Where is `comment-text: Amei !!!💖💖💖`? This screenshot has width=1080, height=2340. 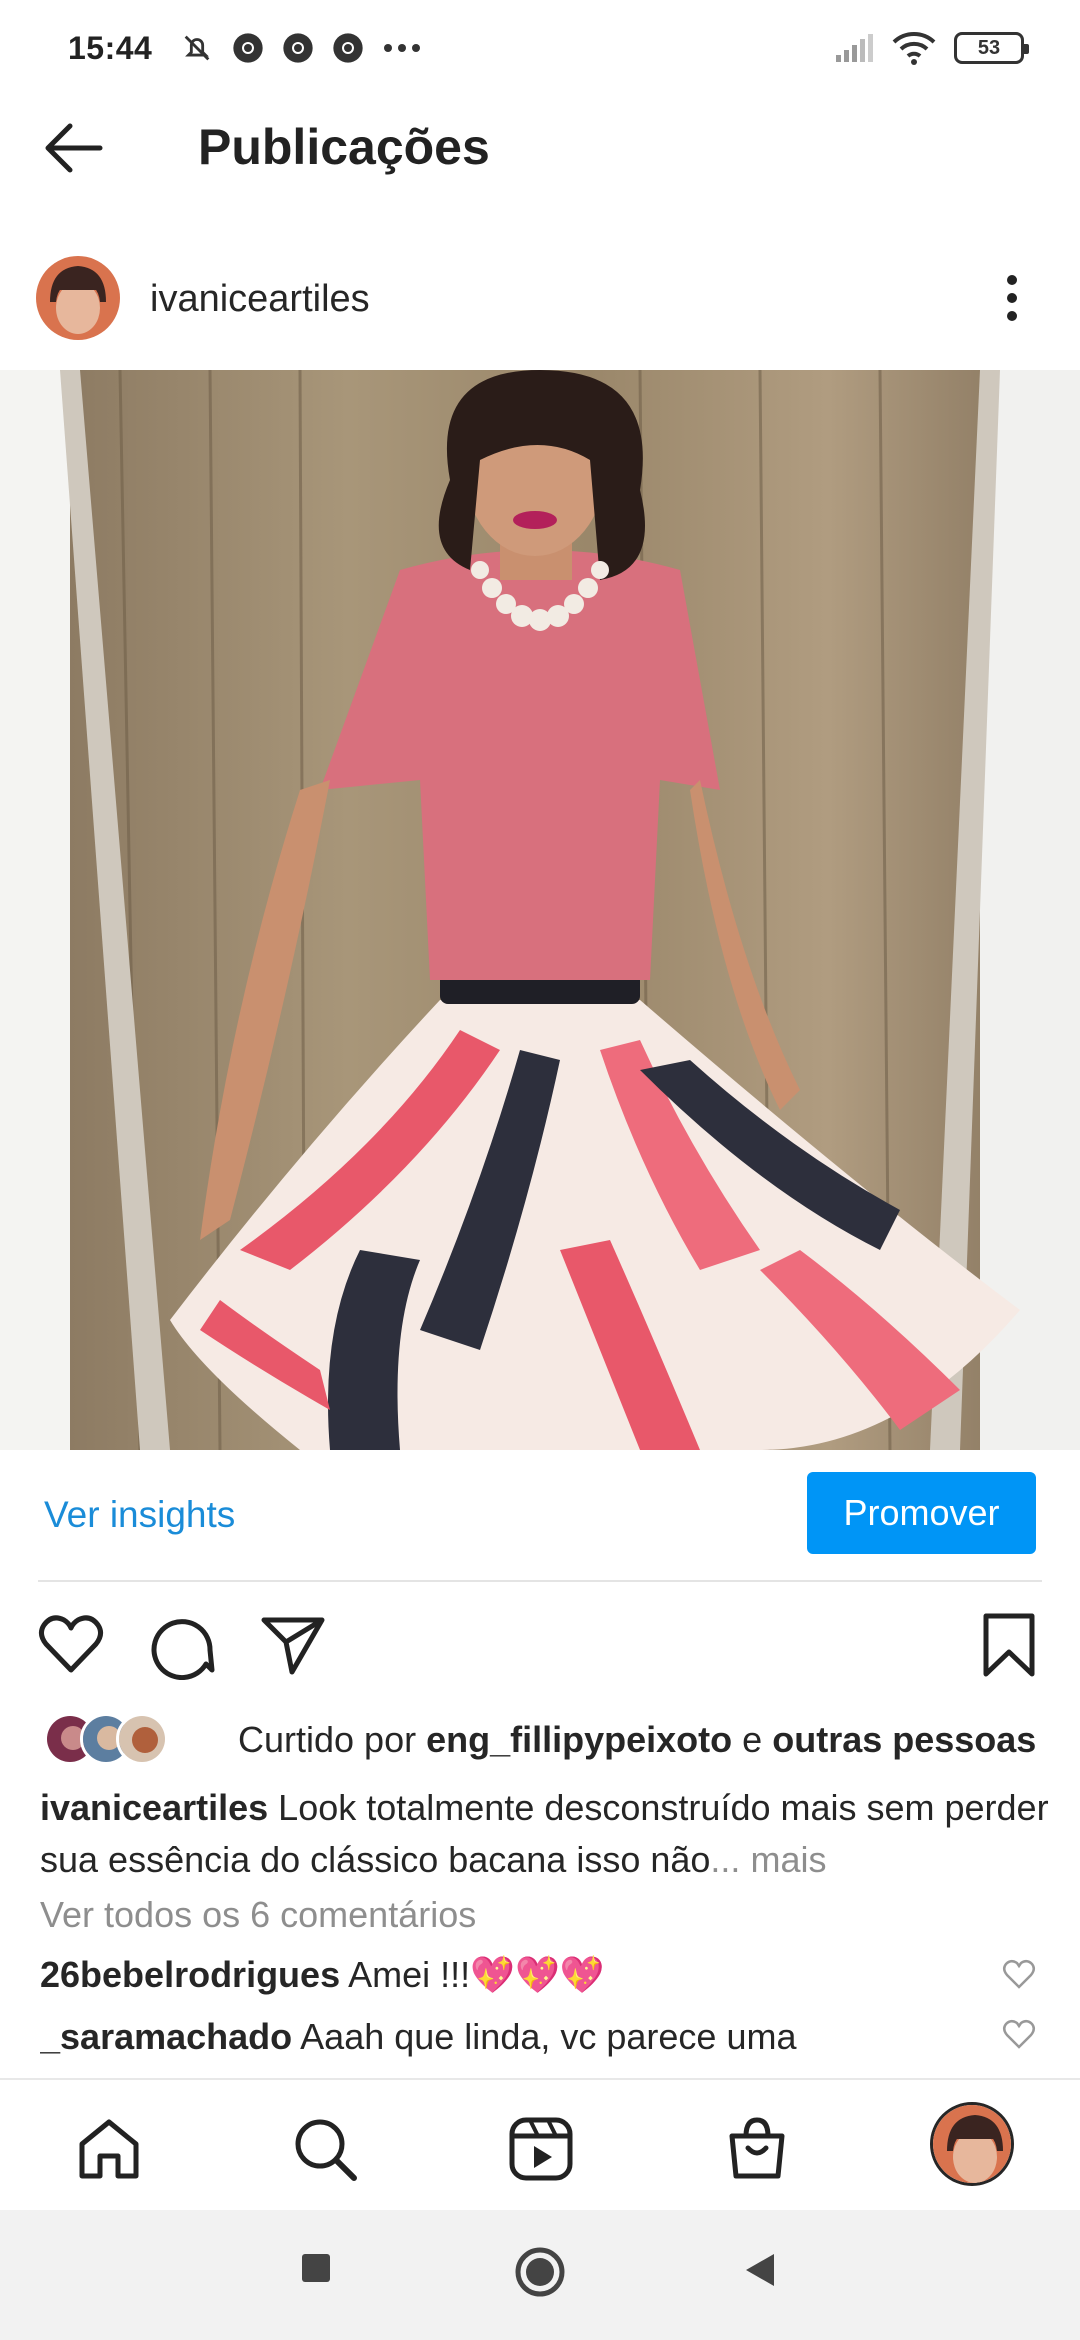
comment-text: Amei !!!💖💖💖 is located at coordinates (476, 1974).